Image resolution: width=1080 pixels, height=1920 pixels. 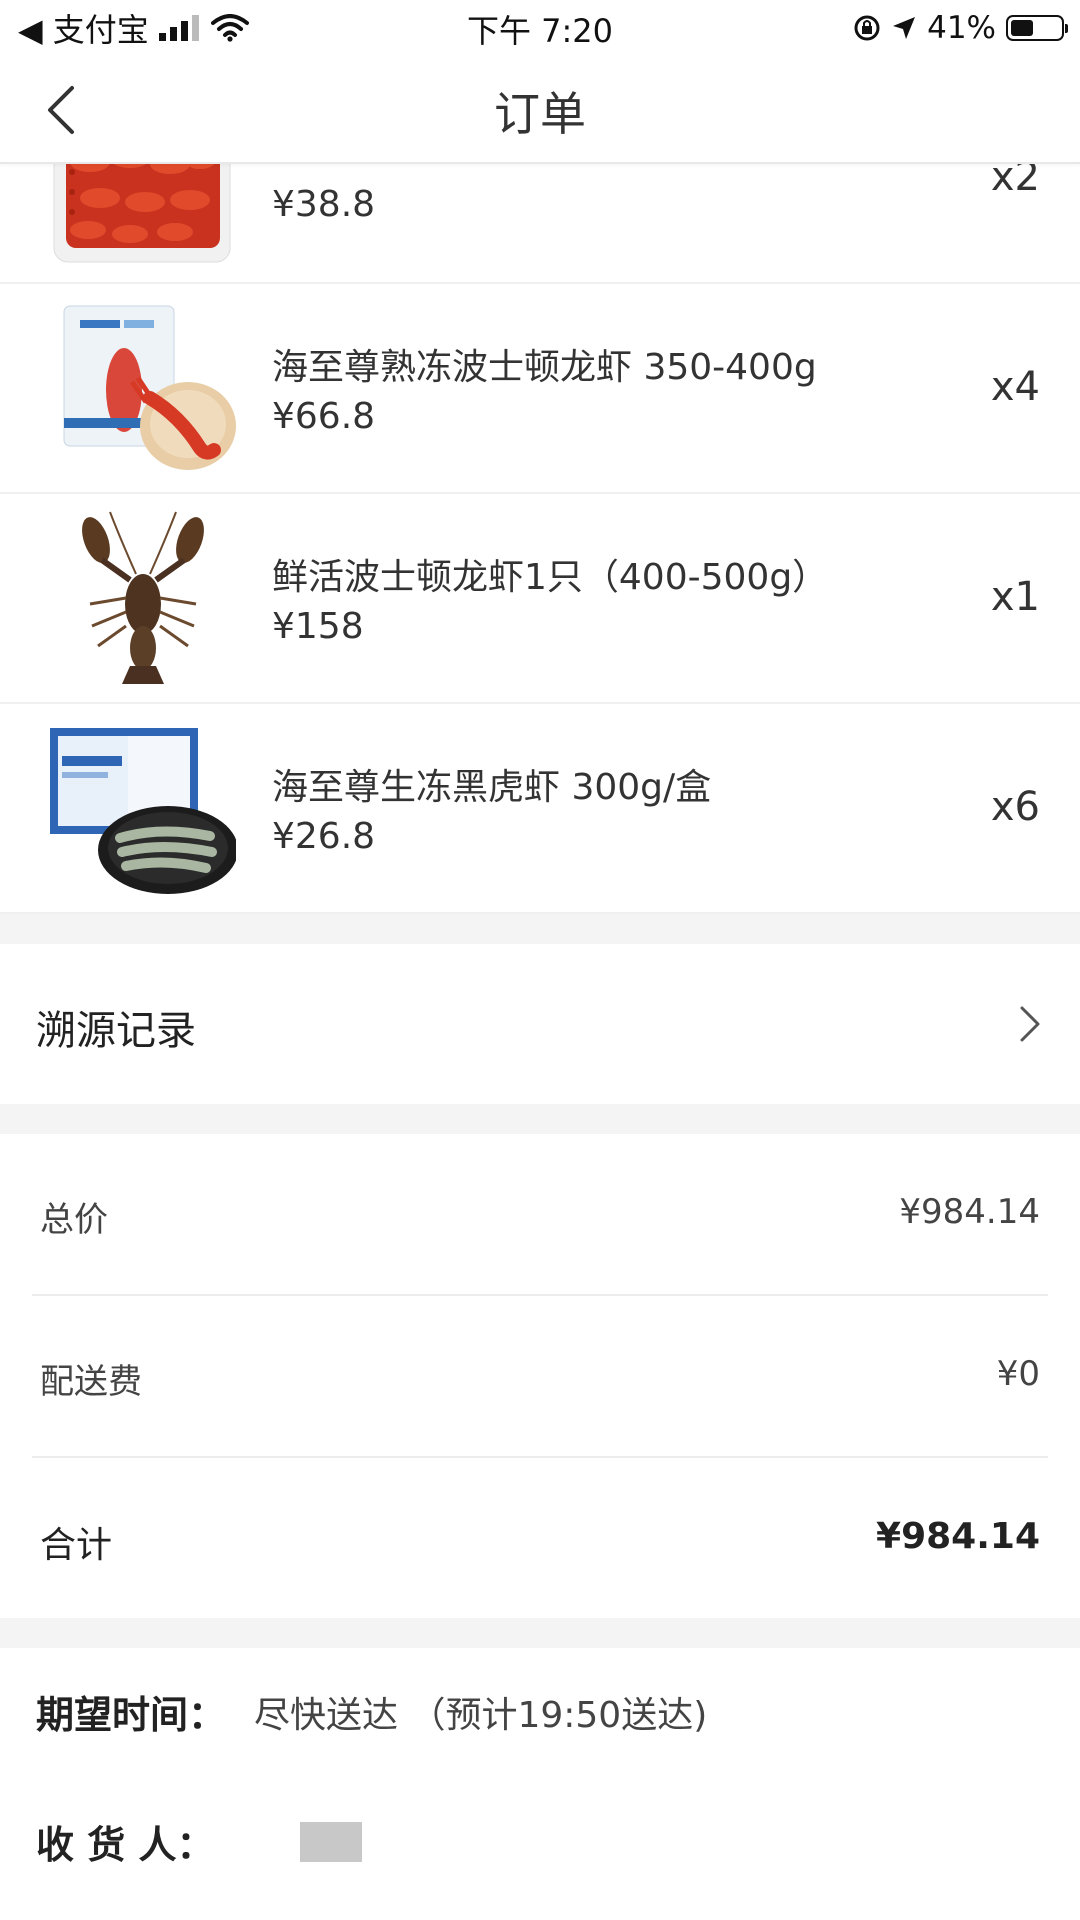 What do you see at coordinates (867, 28) in the screenshot?
I see `rotation-lock-icon` at bounding box center [867, 28].